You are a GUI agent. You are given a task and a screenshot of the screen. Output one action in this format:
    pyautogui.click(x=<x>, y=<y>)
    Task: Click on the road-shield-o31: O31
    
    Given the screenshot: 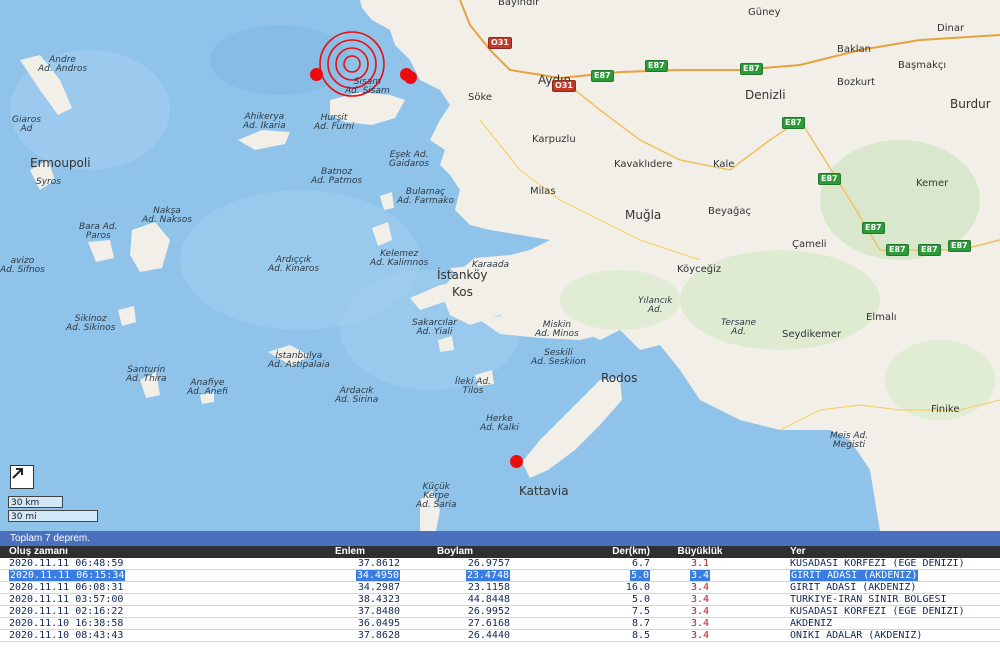 What is the action you would take?
    pyautogui.click(x=564, y=86)
    